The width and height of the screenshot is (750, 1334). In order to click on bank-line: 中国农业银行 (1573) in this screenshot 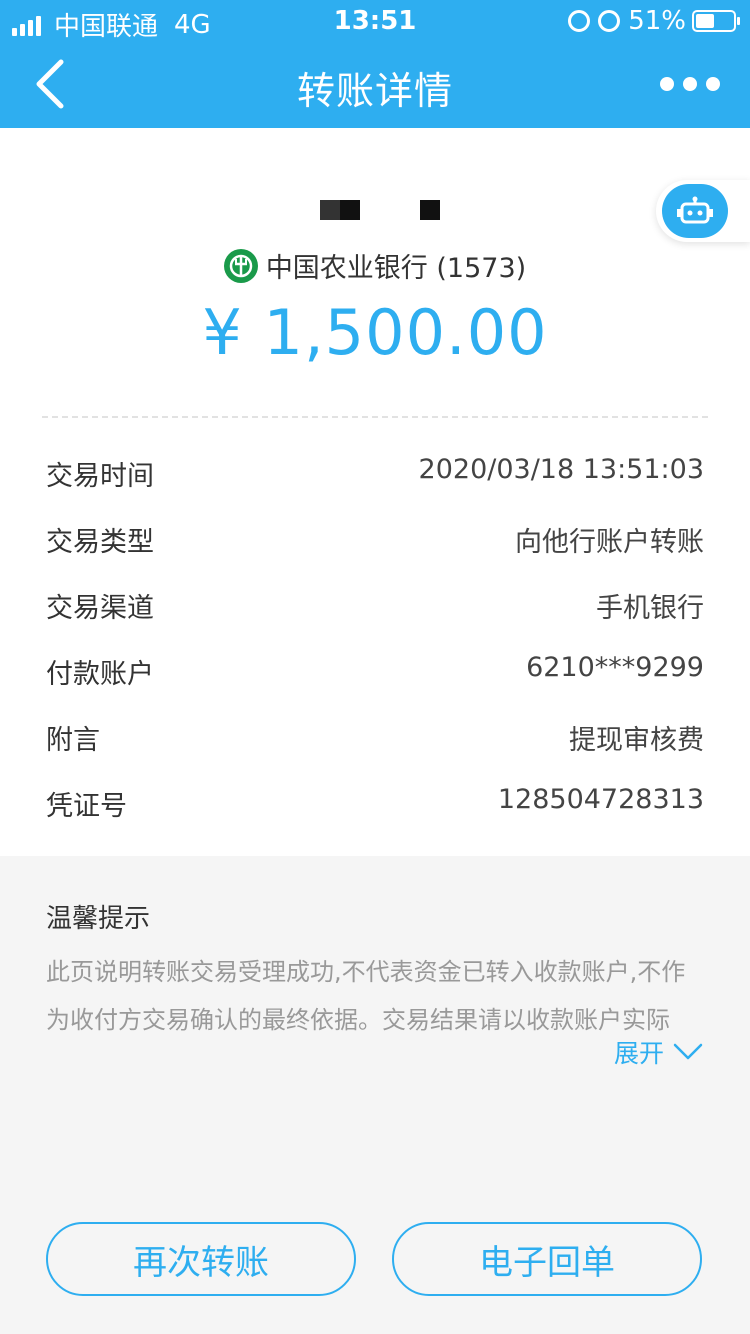, I will do `click(375, 265)`.